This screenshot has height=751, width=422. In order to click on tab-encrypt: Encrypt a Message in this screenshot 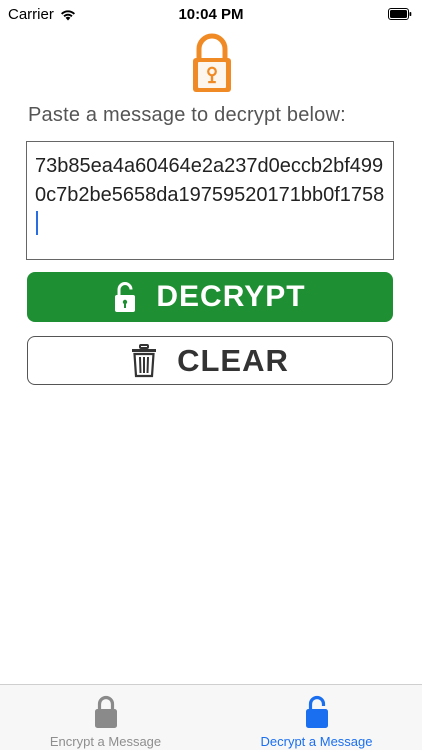, I will do `click(105, 718)`.